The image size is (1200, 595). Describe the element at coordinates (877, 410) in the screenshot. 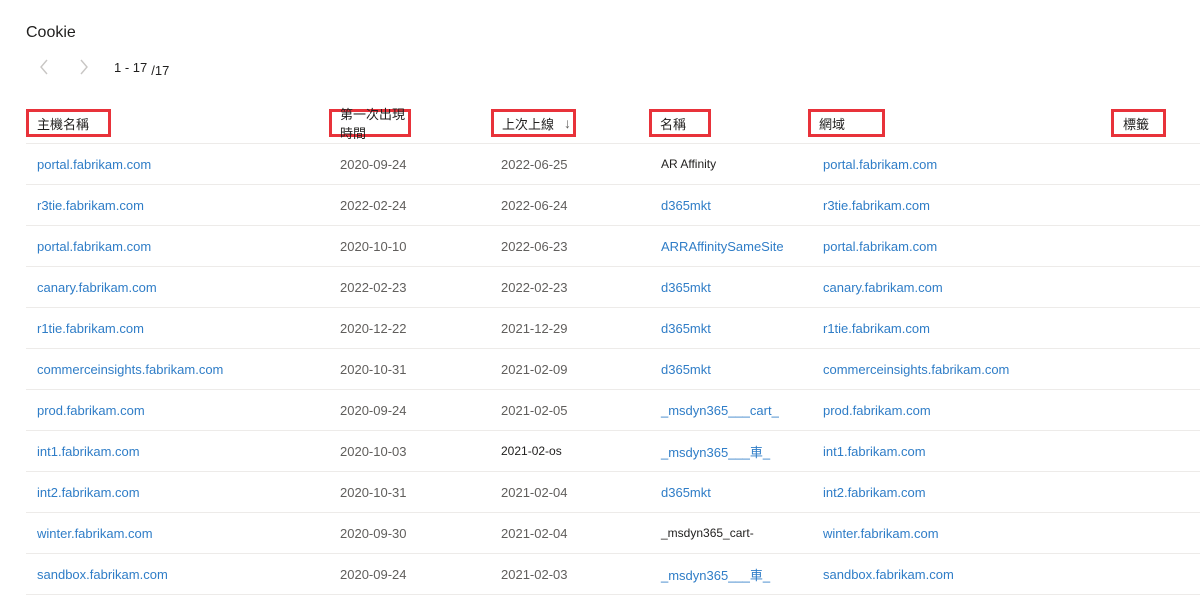

I see `domain-link: prod.fabrikam.com` at that location.